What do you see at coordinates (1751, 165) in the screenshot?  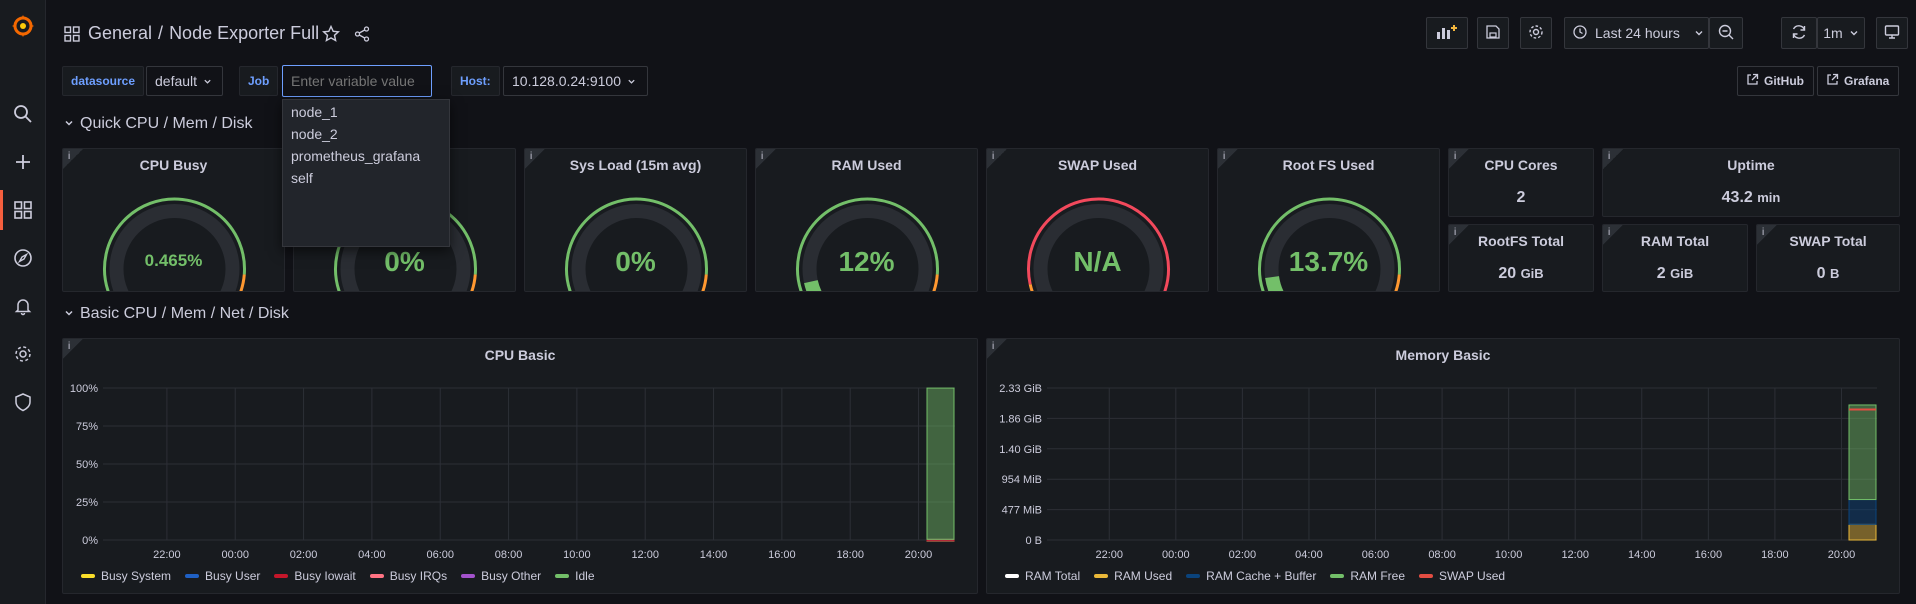 I see `panel-title: Uptime` at bounding box center [1751, 165].